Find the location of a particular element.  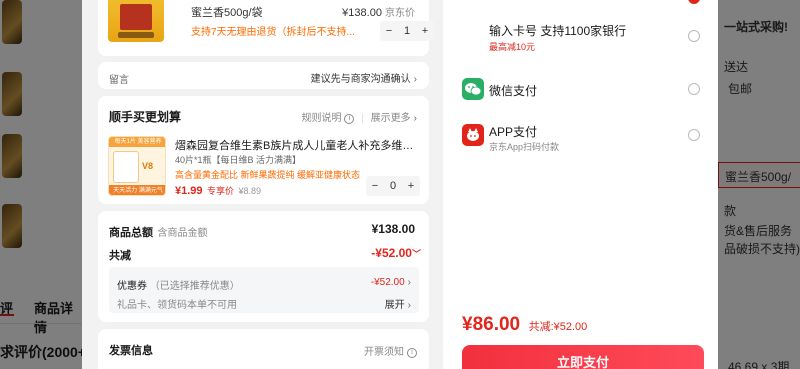

rules-link: 规则说明 is located at coordinates (321, 118).